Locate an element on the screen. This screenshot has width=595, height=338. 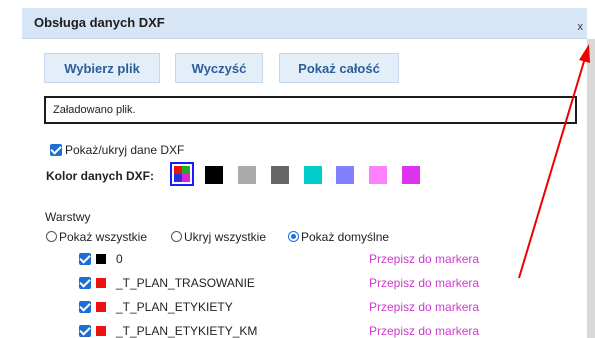
color-swatch-selected is located at coordinates (182, 174).